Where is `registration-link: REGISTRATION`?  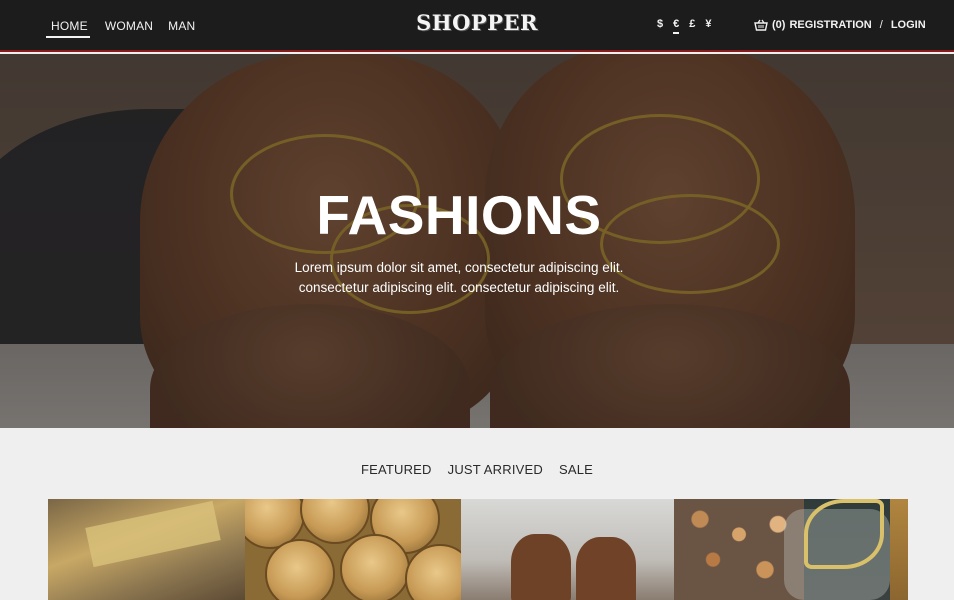
registration-link: REGISTRATION is located at coordinates (830, 25).